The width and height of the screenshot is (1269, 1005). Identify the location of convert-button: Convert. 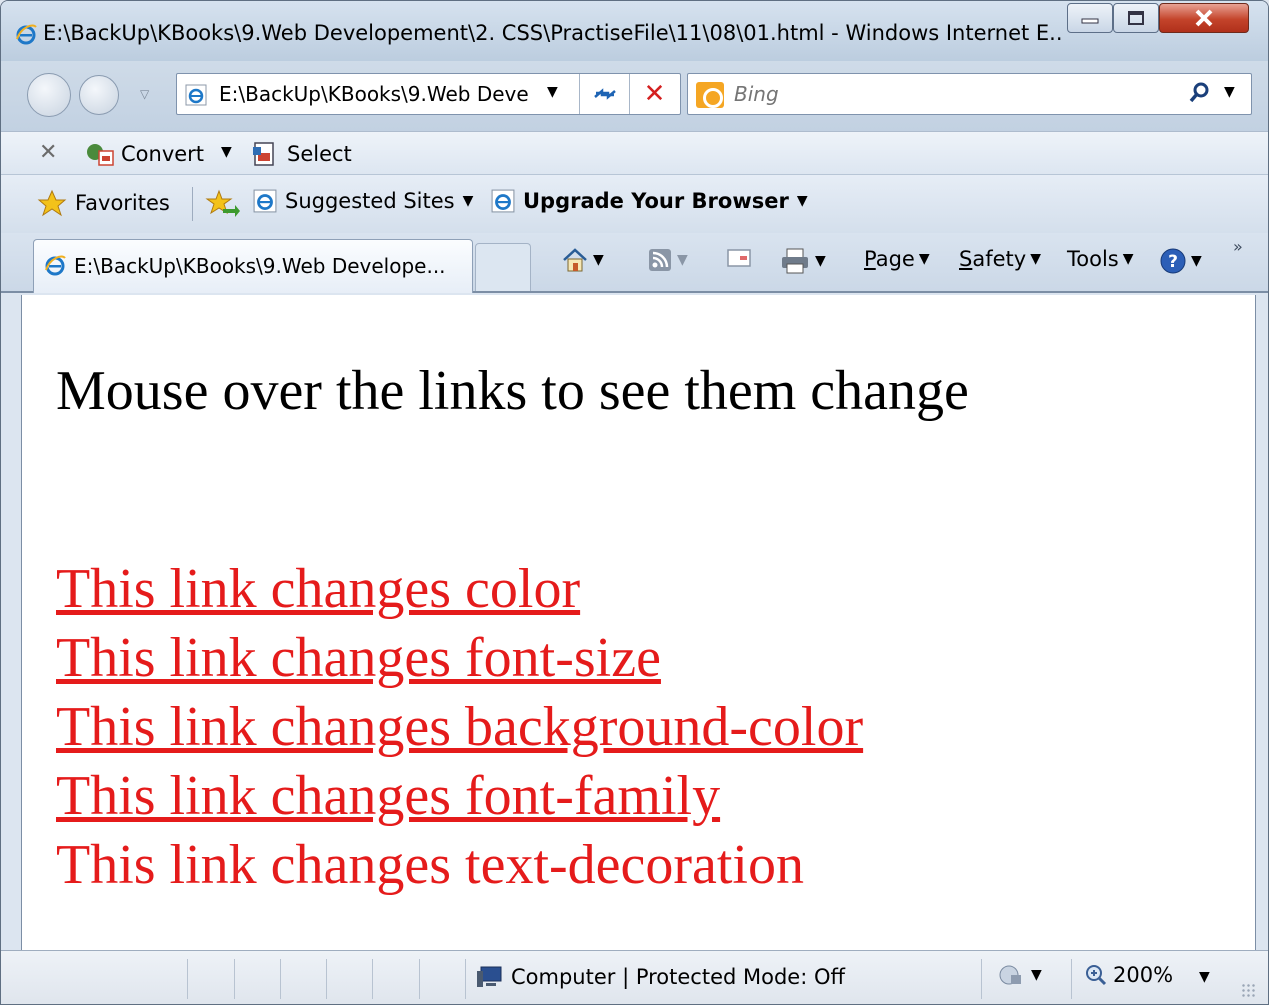
(144, 154).